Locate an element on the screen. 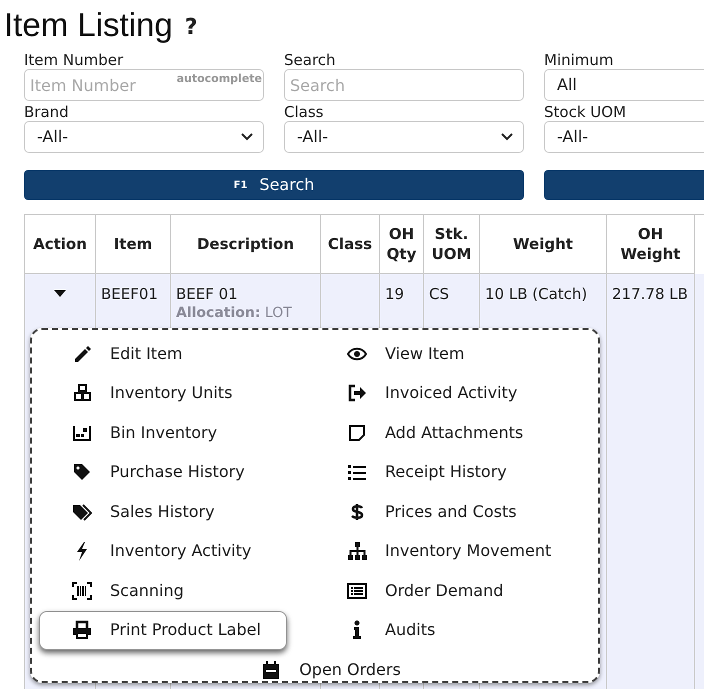 This screenshot has height=689, width=704. menu-item: Bin Inventory is located at coordinates (177, 432).